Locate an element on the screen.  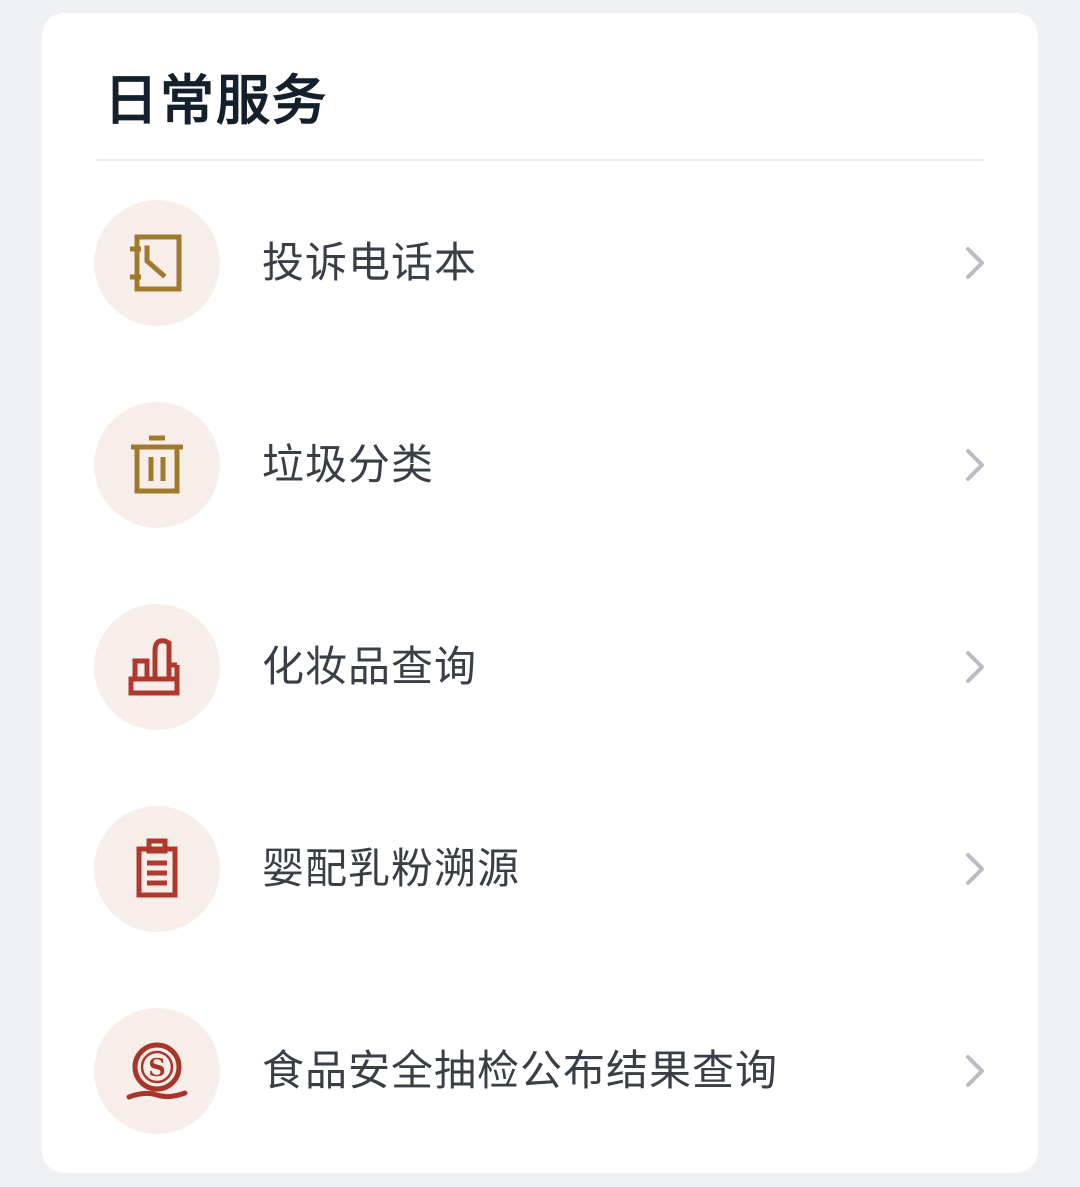
divider is located at coordinates (540, 160).